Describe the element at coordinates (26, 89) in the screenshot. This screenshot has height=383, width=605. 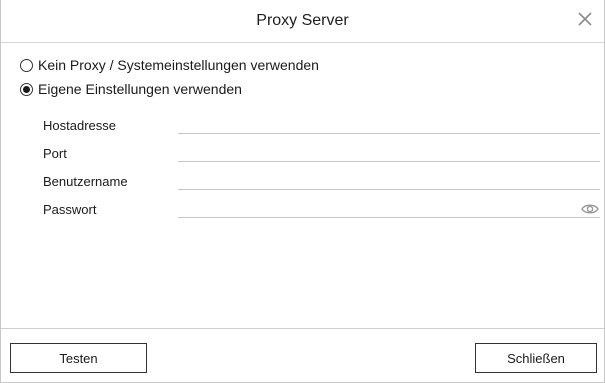
I see `radio-button-custom-settings` at that location.